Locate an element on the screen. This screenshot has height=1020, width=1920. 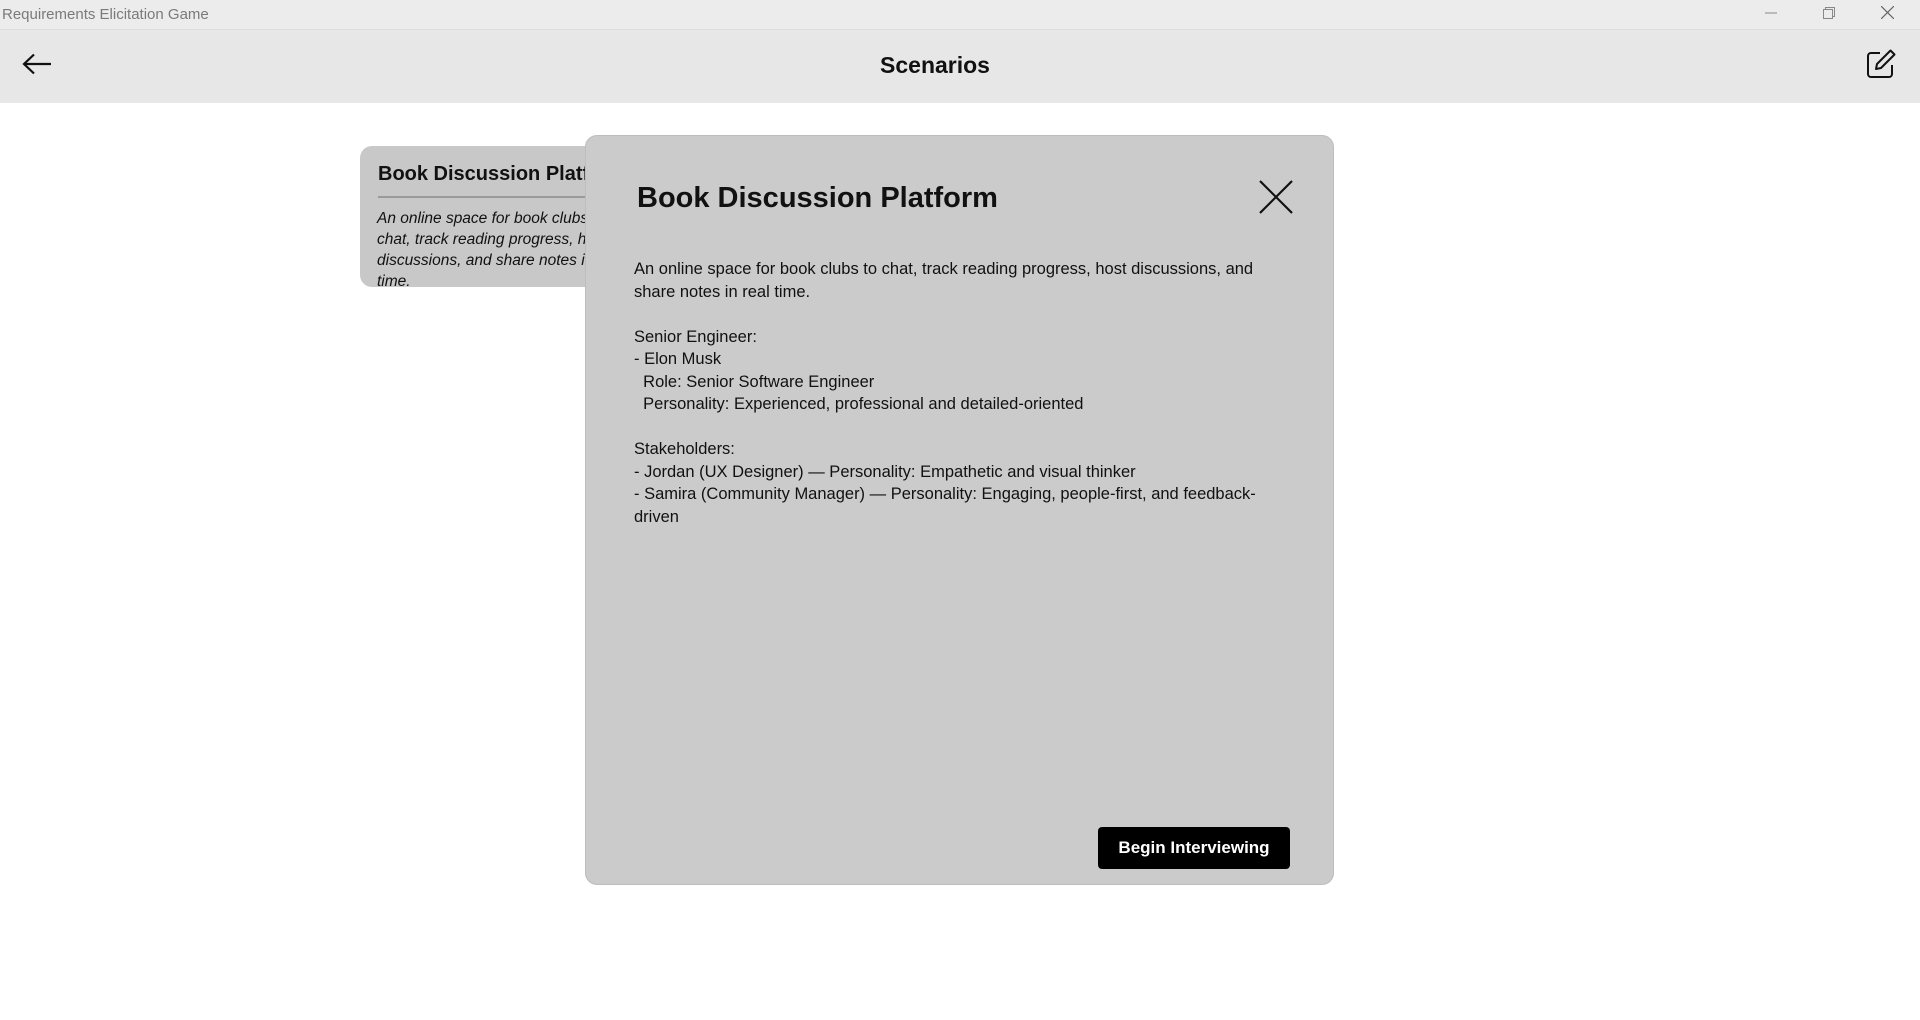
edit-icon is located at coordinates (1881, 66).